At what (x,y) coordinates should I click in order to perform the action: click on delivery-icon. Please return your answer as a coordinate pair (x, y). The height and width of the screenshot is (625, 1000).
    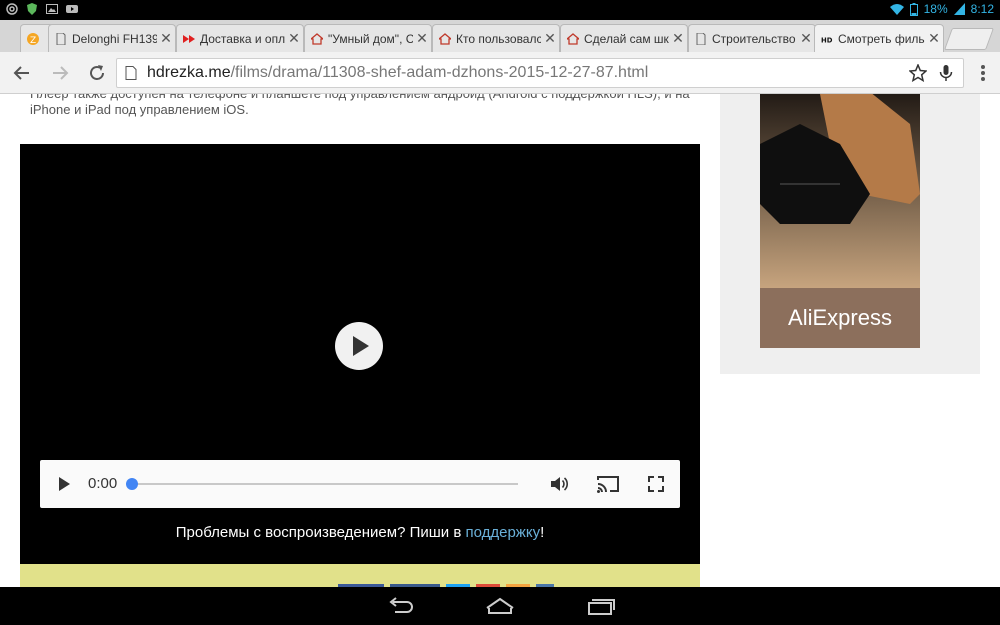
    Looking at the image, I should click on (189, 38).